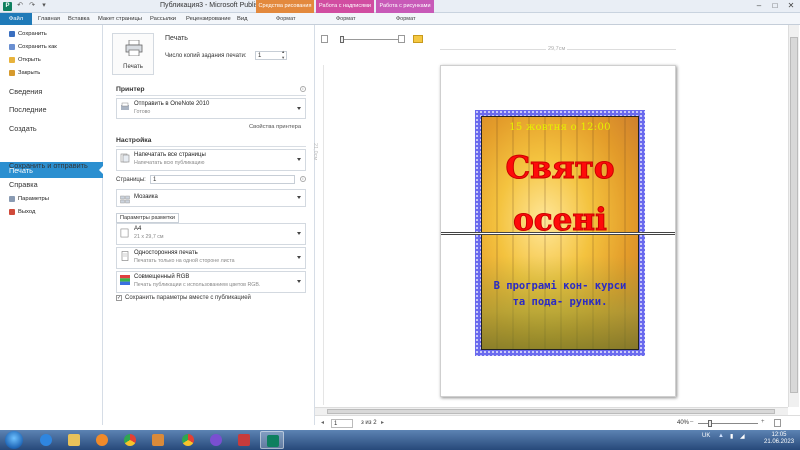  What do you see at coordinates (691, 422) in the screenshot?
I see `zoom-out-icon: –` at bounding box center [691, 422].